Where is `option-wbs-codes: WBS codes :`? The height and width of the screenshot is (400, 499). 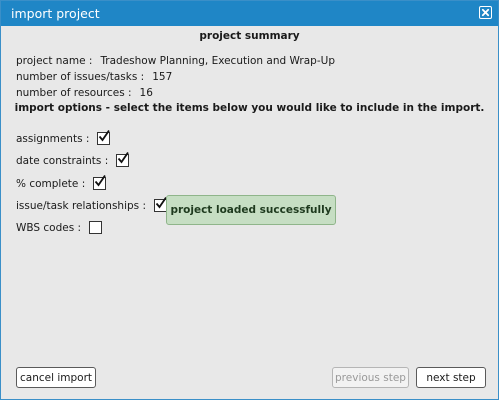
option-wbs-codes: WBS codes : is located at coordinates (59, 227).